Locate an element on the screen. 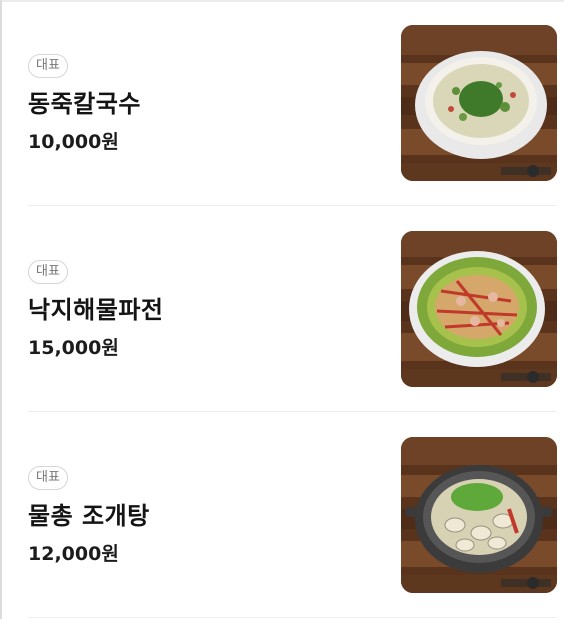  menu-item-info: 대표 물총 조개탕 12,000원 is located at coordinates (89, 516).